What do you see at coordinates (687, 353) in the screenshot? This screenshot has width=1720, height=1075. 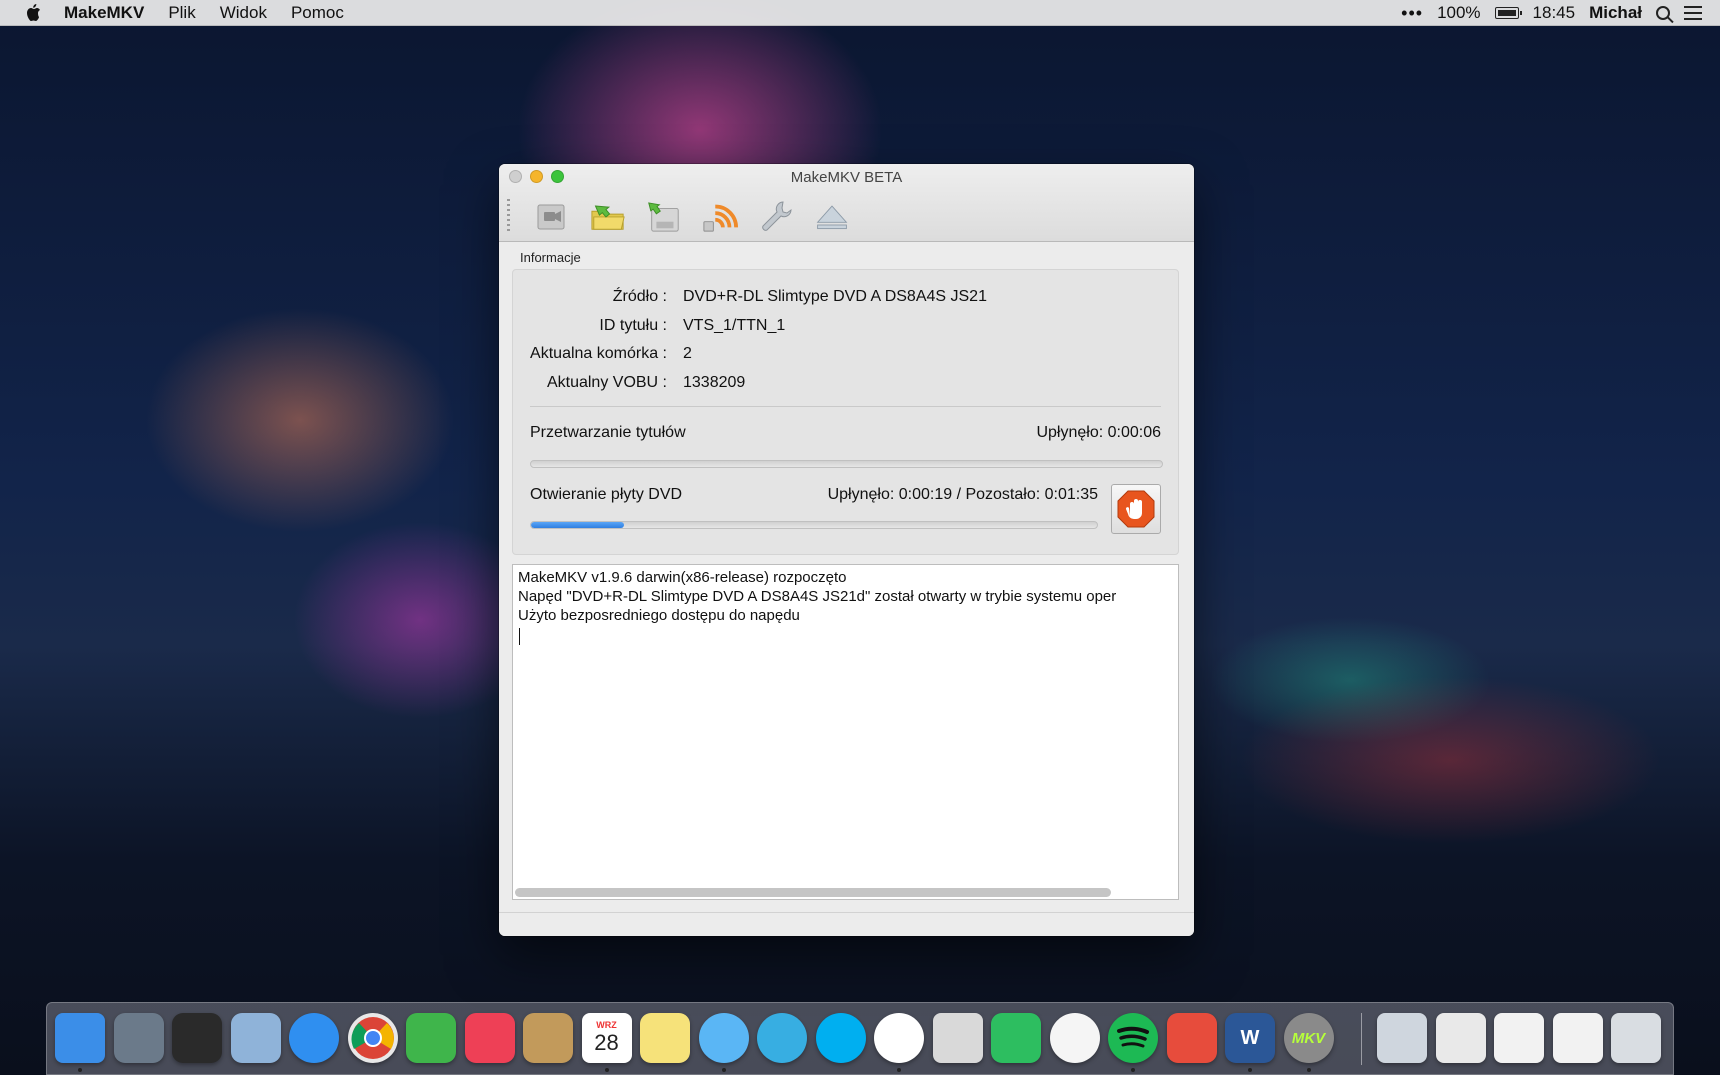 I see `info-value-cell: 2` at bounding box center [687, 353].